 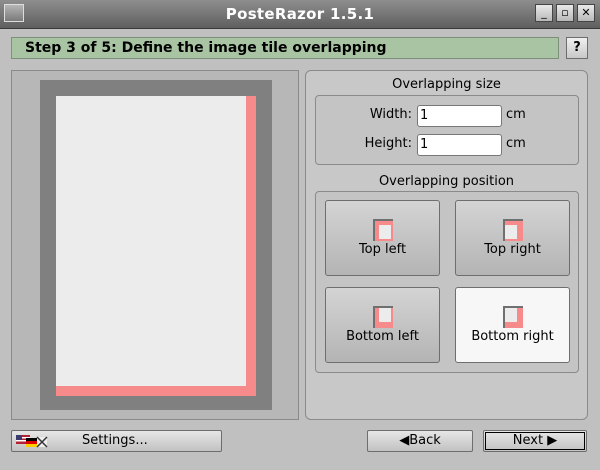 What do you see at coordinates (446, 181) in the screenshot?
I see `overlapping-position-title: Overlapping position` at bounding box center [446, 181].